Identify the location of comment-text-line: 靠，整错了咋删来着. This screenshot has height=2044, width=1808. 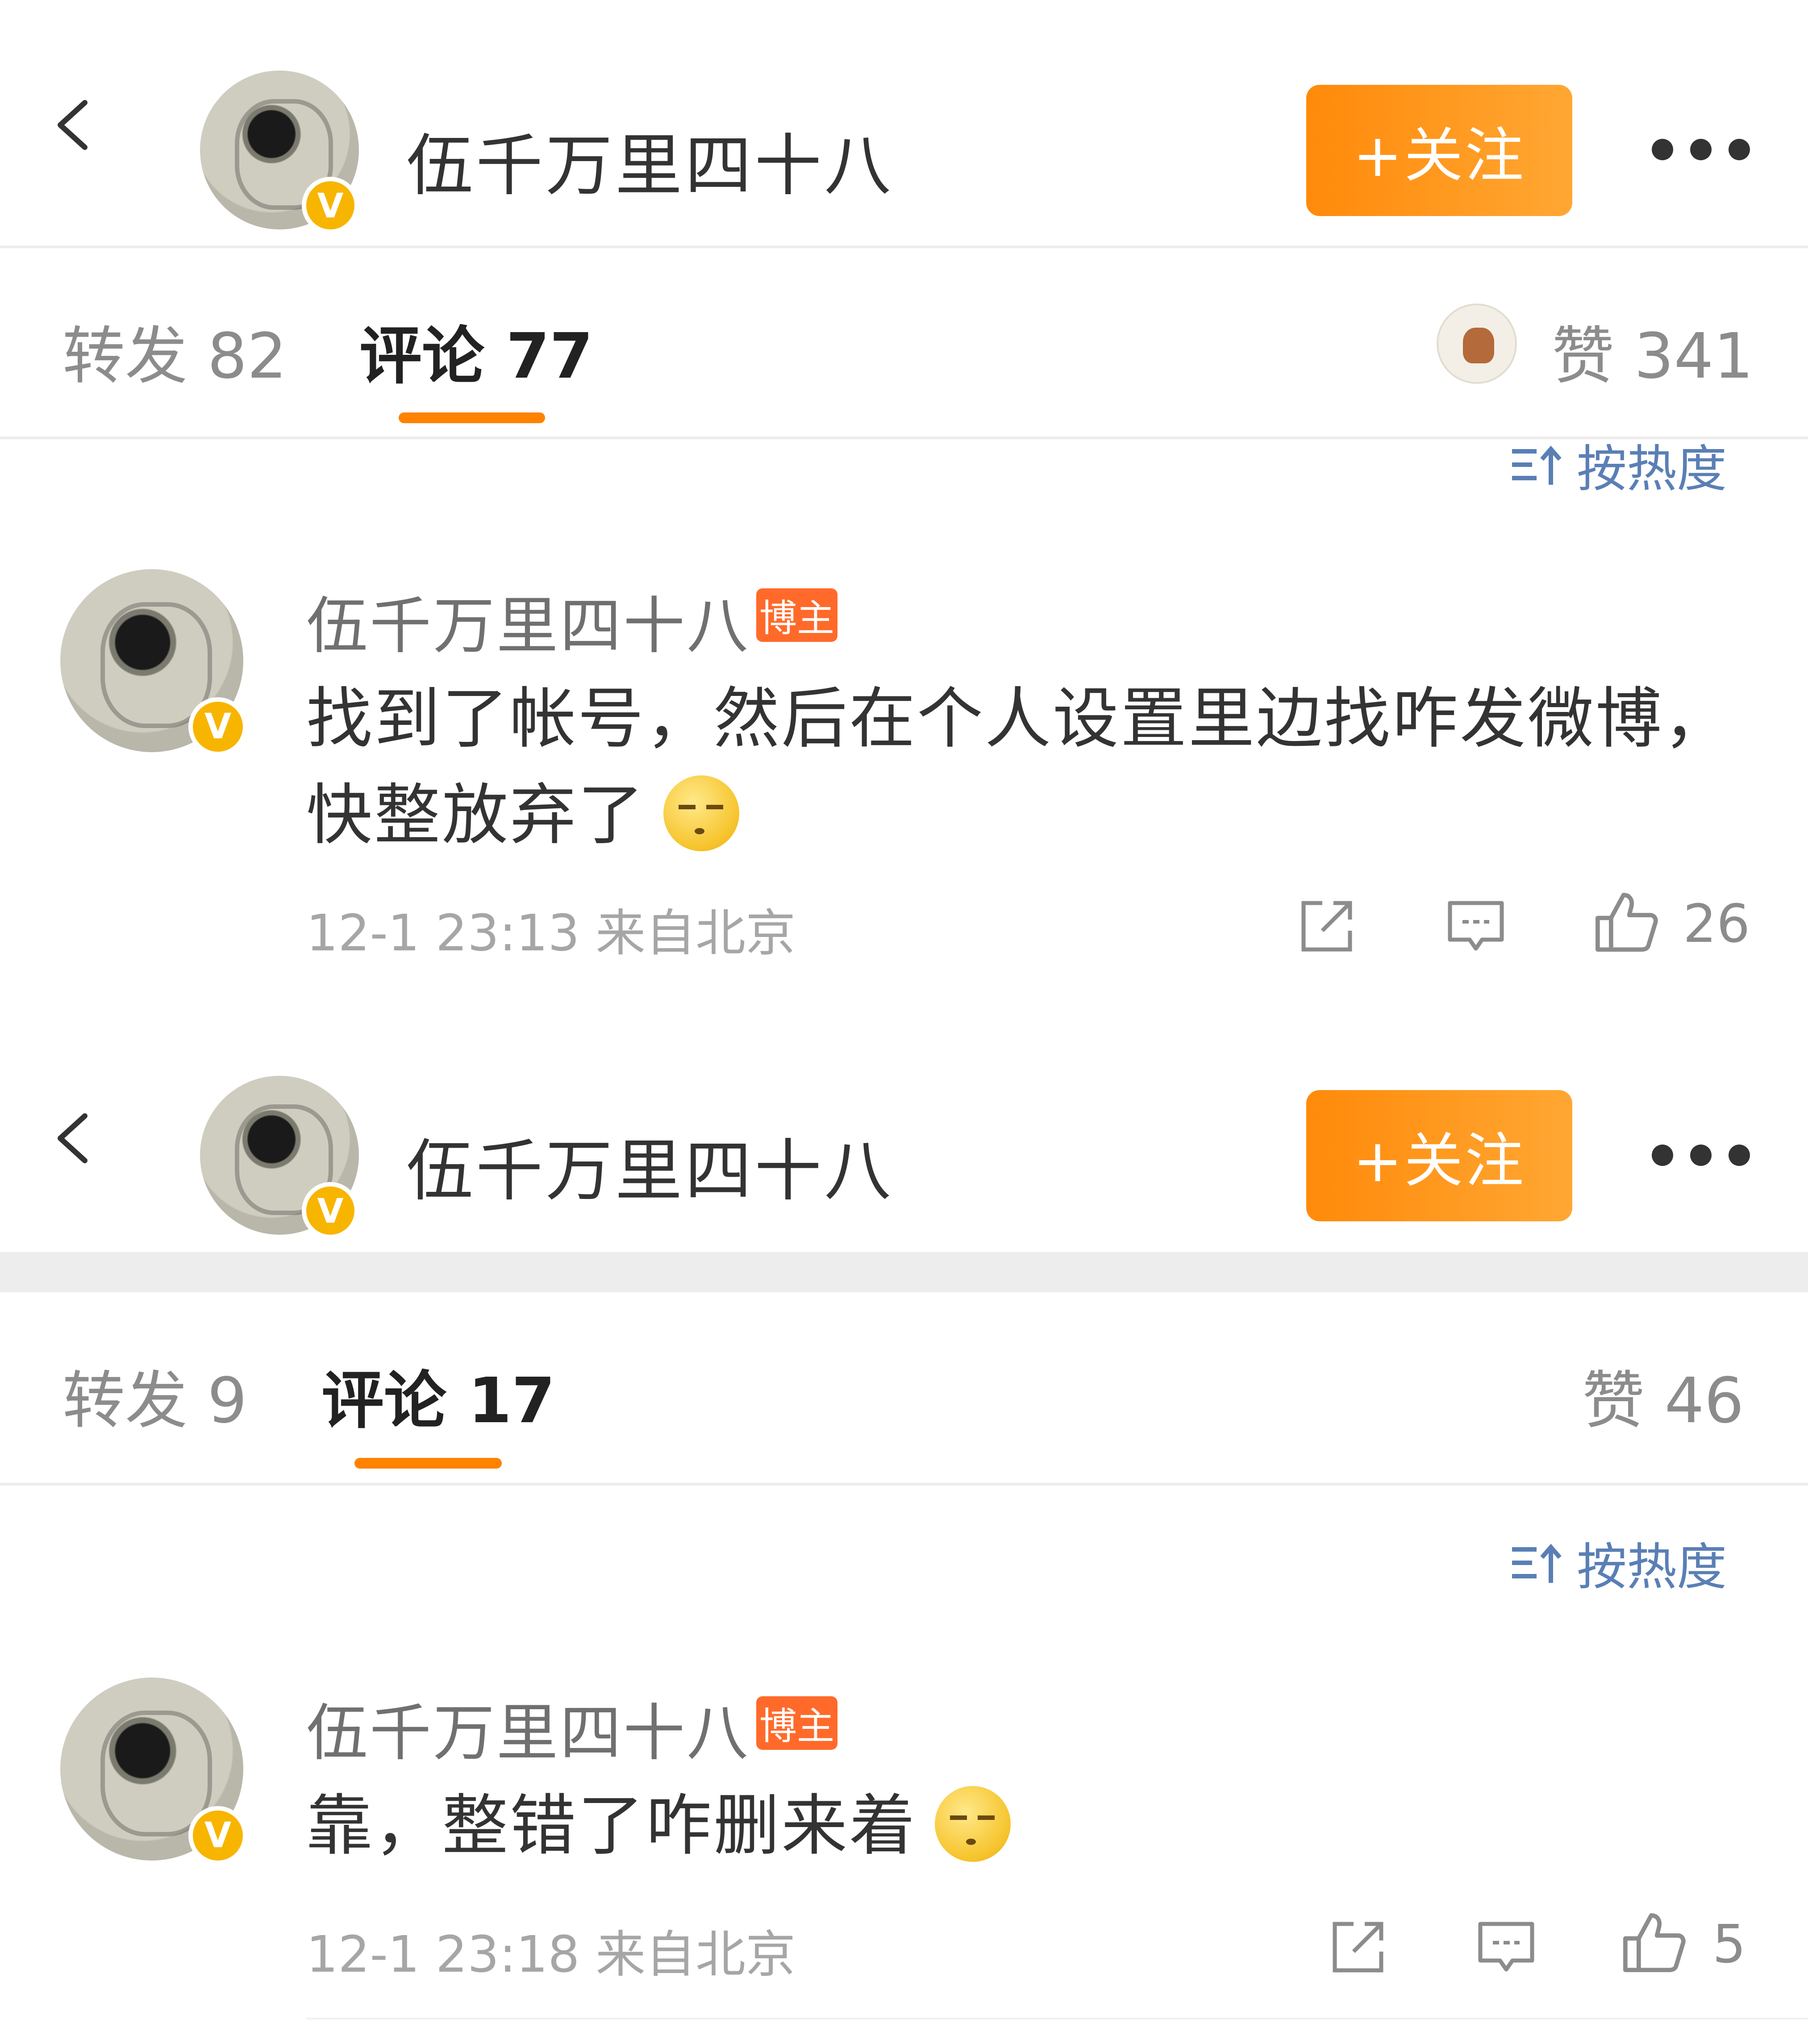
(1031, 1826).